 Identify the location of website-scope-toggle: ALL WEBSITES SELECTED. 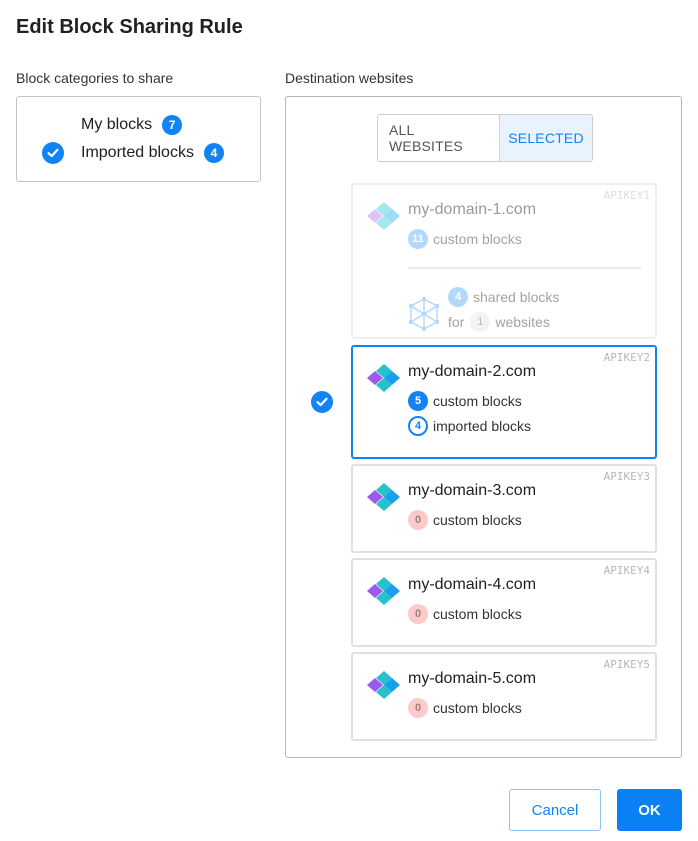
(485, 138).